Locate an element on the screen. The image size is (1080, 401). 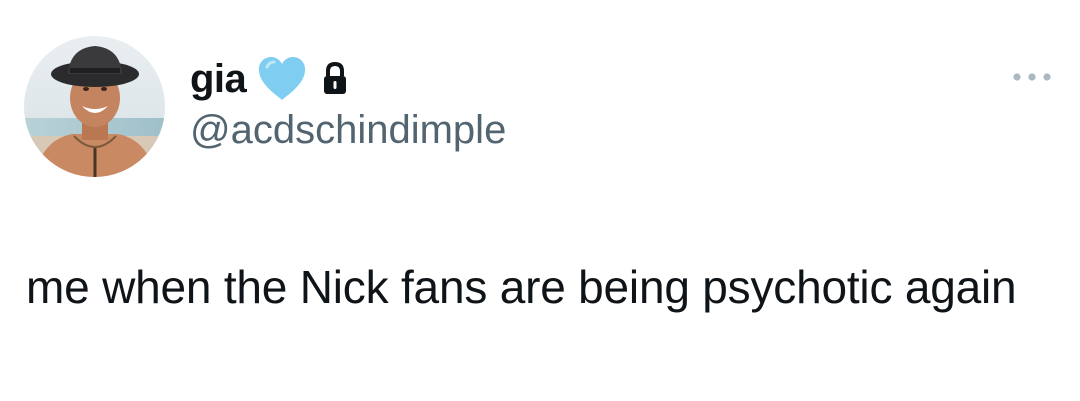
avatar-photo is located at coordinates (94, 106).